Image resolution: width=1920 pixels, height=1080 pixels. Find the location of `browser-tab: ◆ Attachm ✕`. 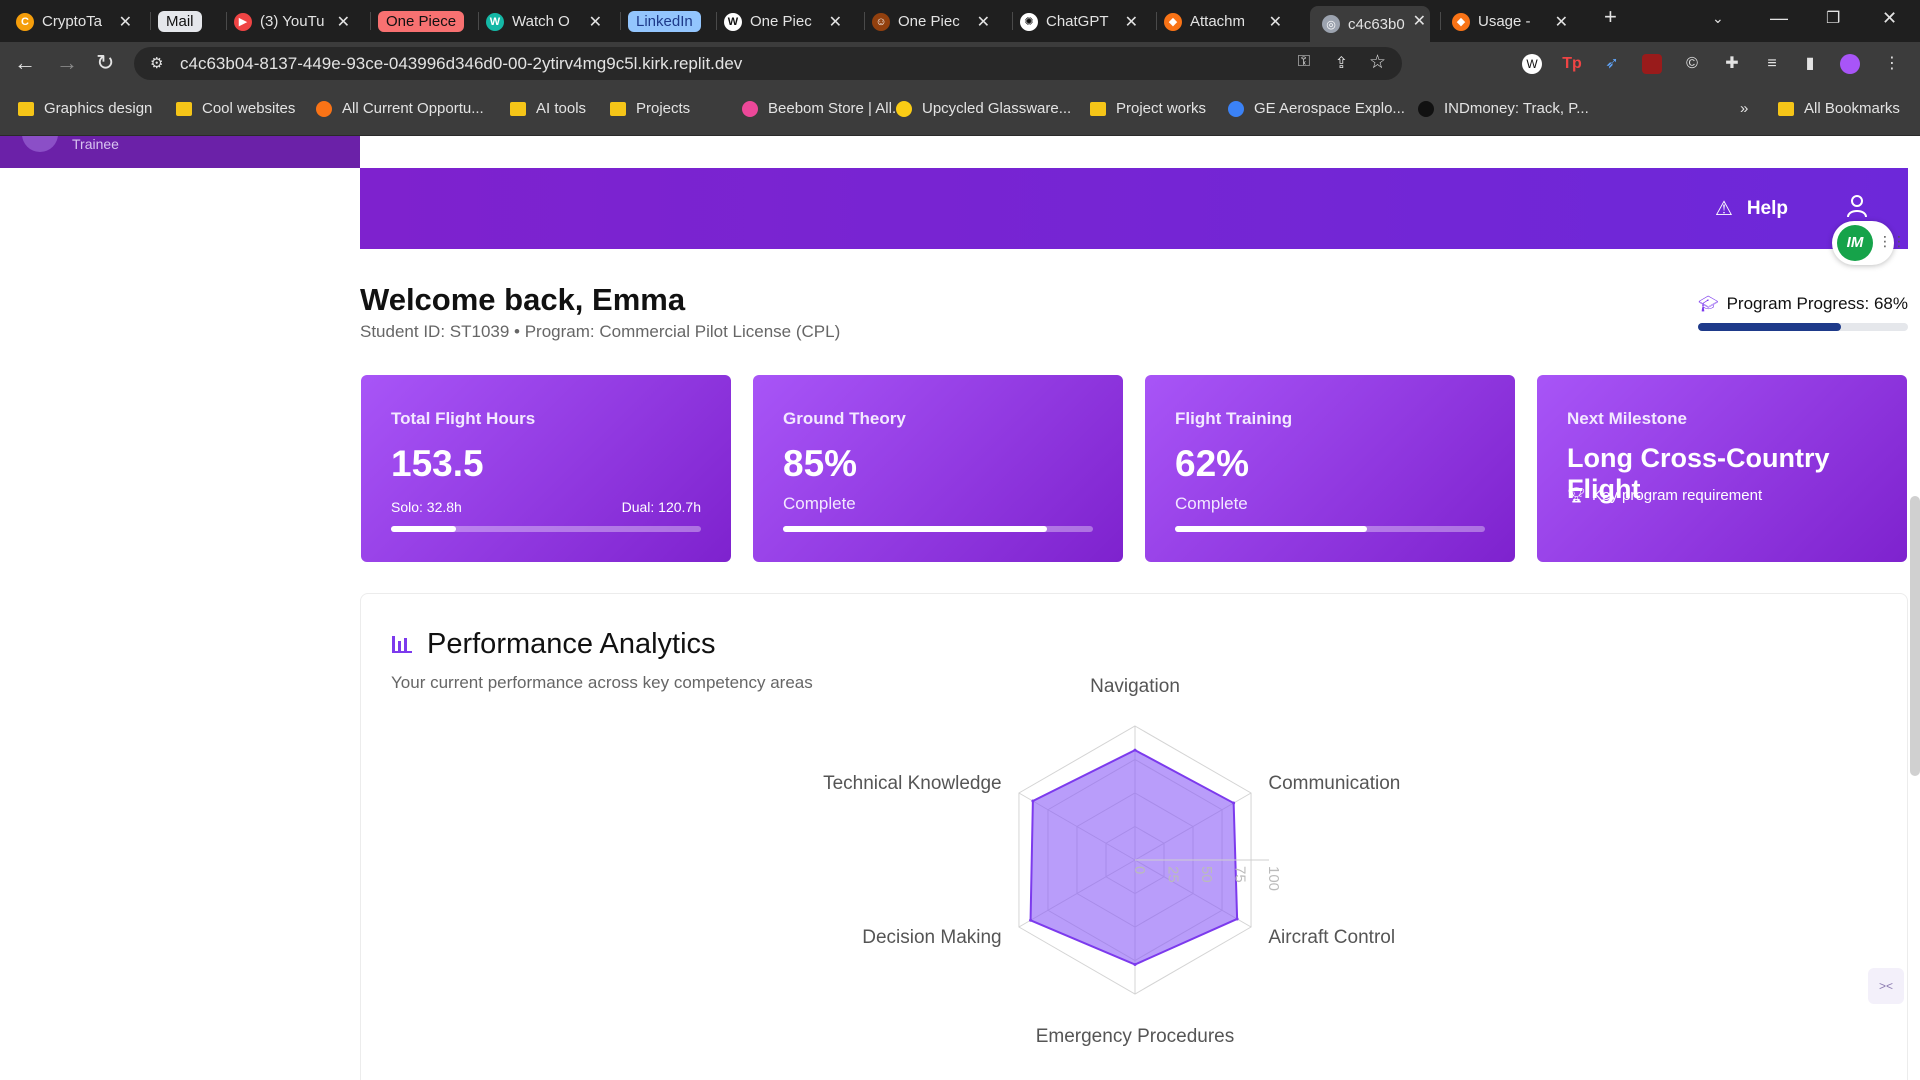

browser-tab: ◆ Attachm ✕ is located at coordinates (1225, 21).